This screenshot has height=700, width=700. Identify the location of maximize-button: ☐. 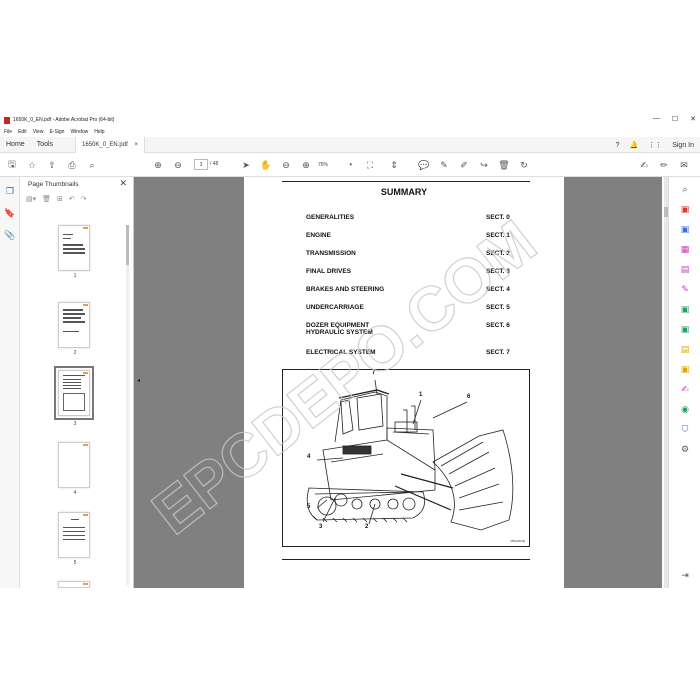
(675, 119).